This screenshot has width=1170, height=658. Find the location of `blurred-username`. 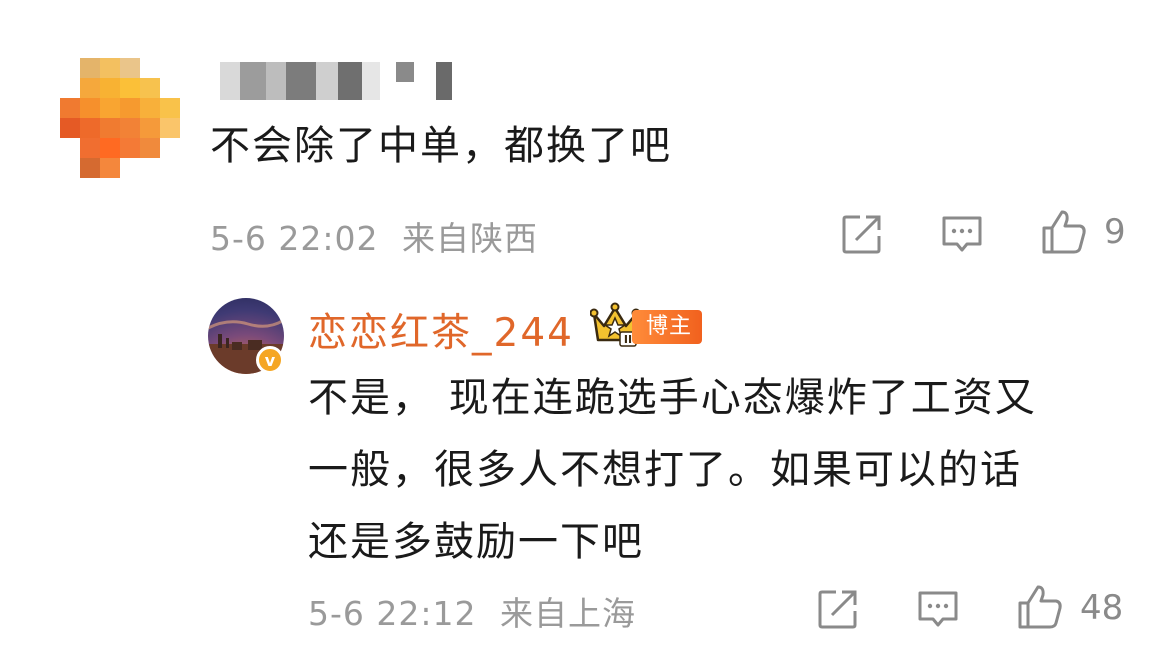

blurred-username is located at coordinates (336, 81).